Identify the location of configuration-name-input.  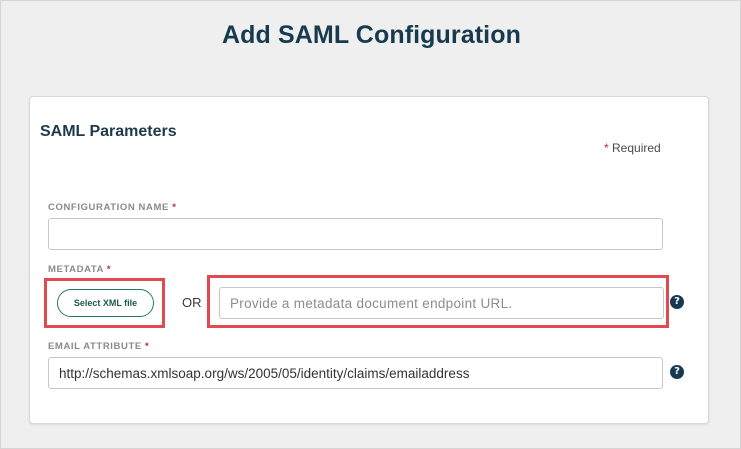
(355, 234).